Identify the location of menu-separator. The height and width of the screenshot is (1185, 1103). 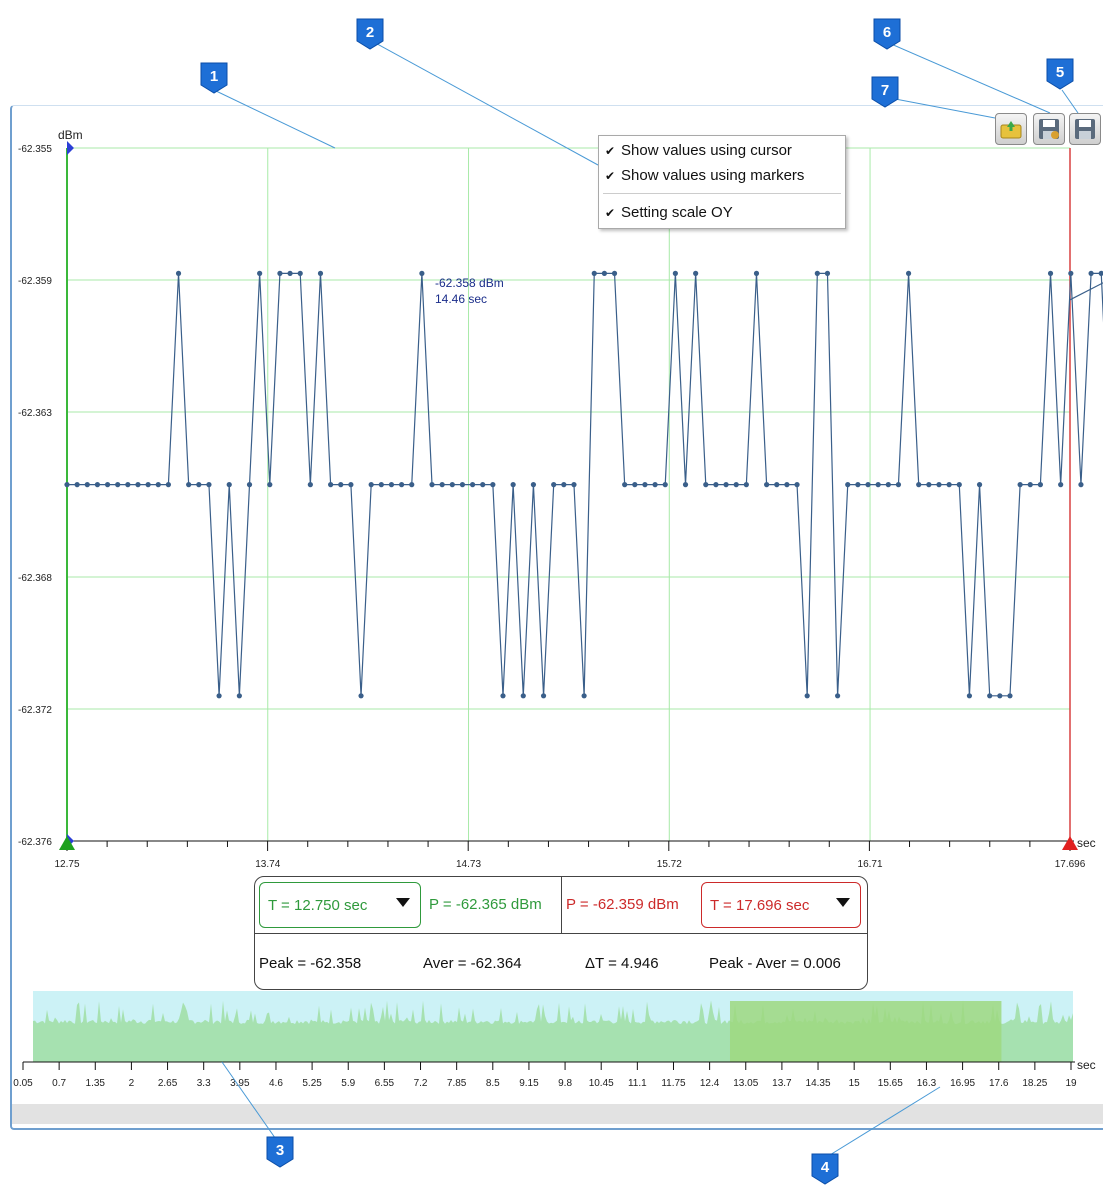
(722, 193).